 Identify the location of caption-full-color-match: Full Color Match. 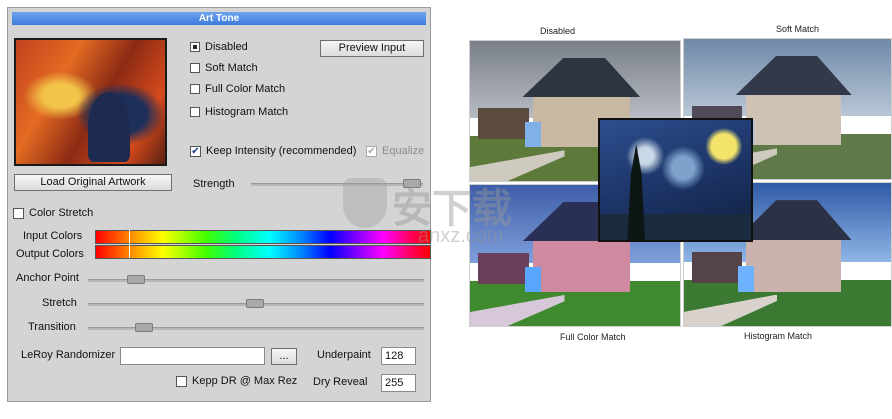
(593, 337).